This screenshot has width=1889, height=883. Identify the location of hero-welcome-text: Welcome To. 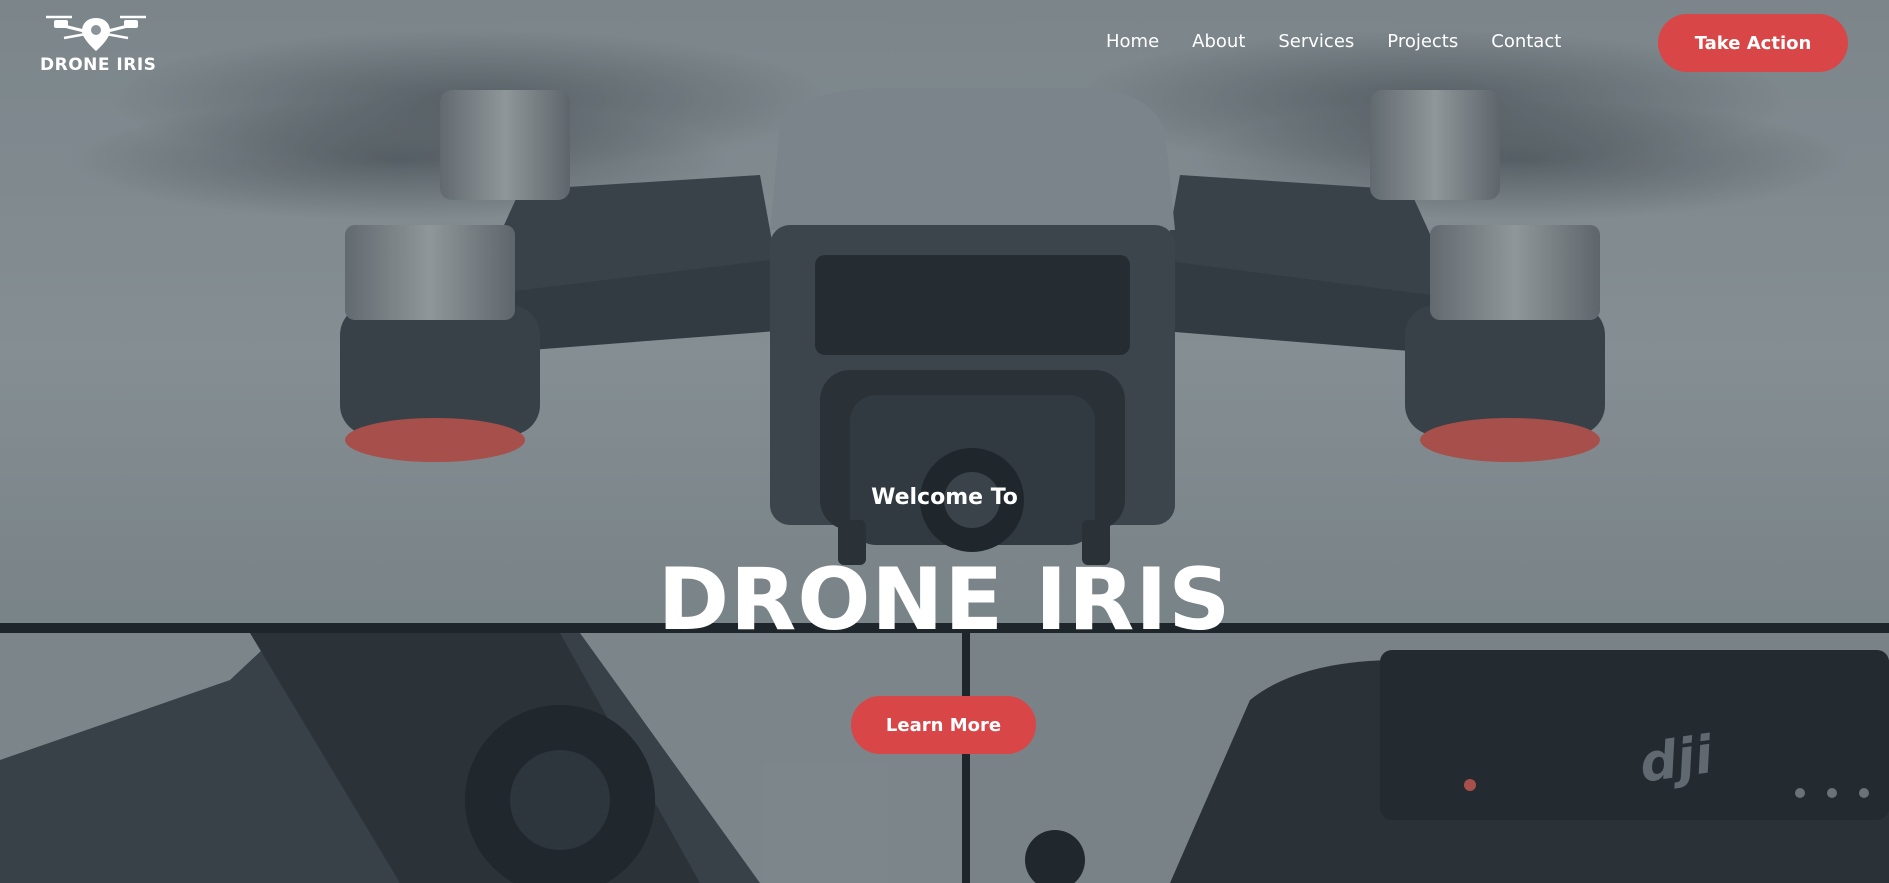
(944, 497).